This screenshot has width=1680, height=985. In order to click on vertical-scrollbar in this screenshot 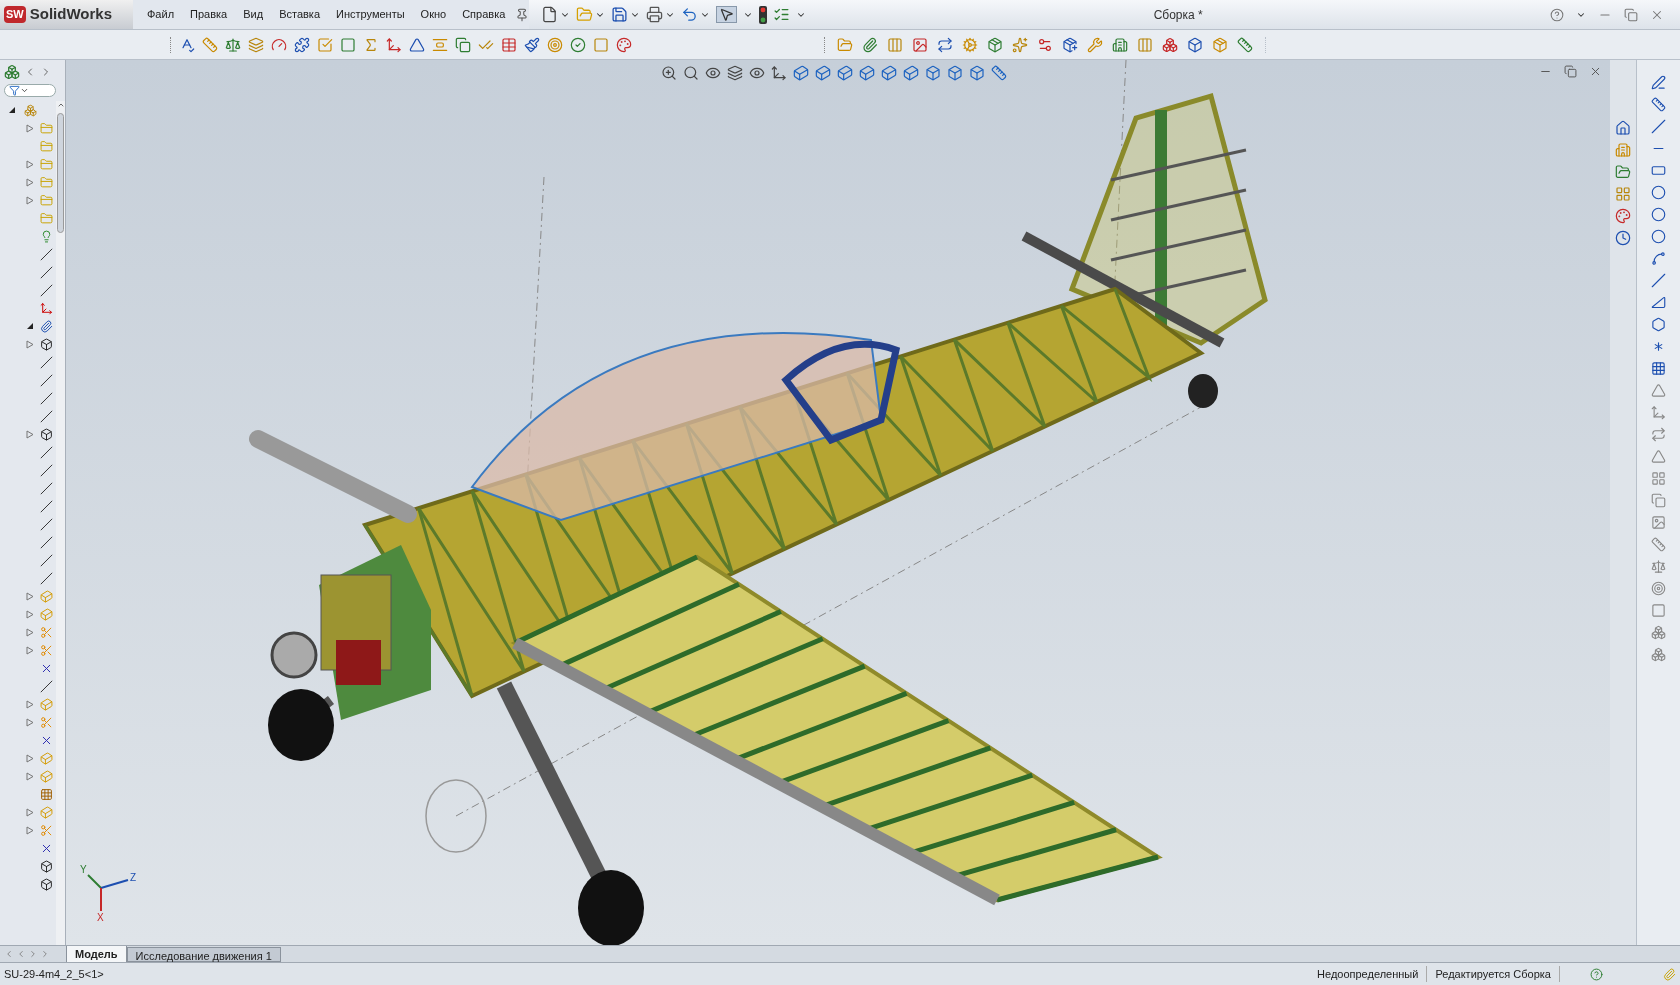, I will do `click(60, 523)`.